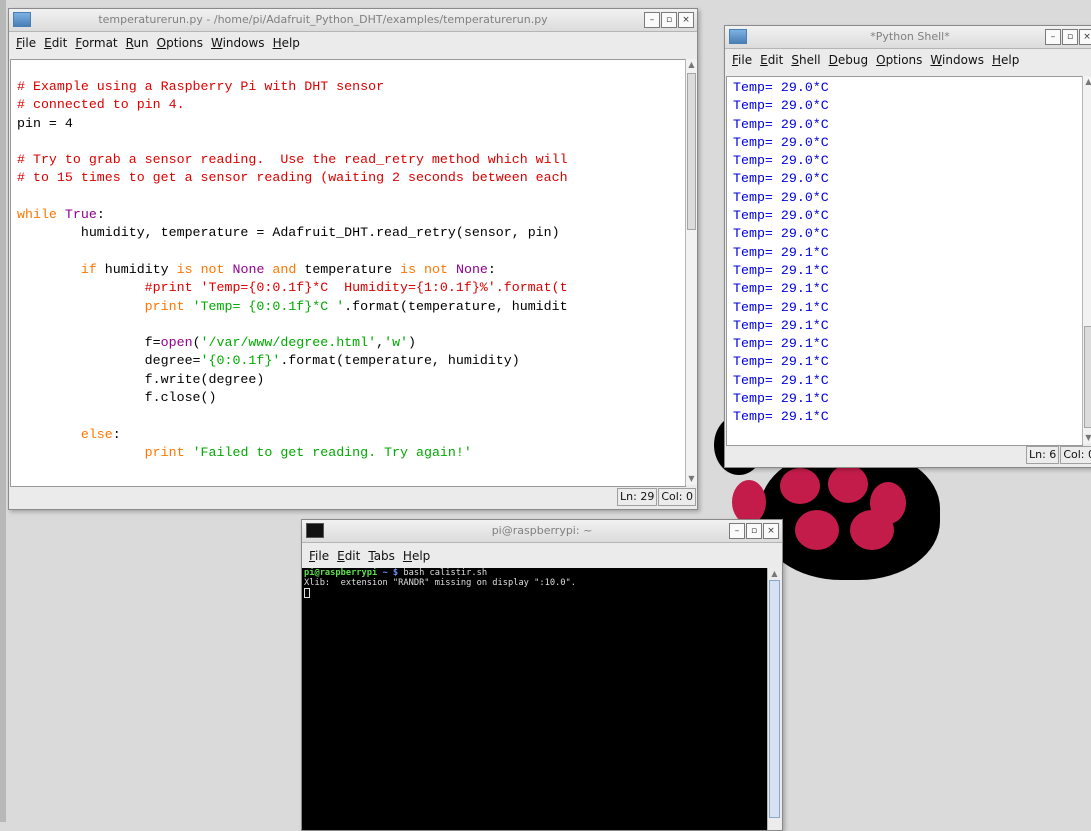  I want to click on terminal-cursor, so click(307, 593).